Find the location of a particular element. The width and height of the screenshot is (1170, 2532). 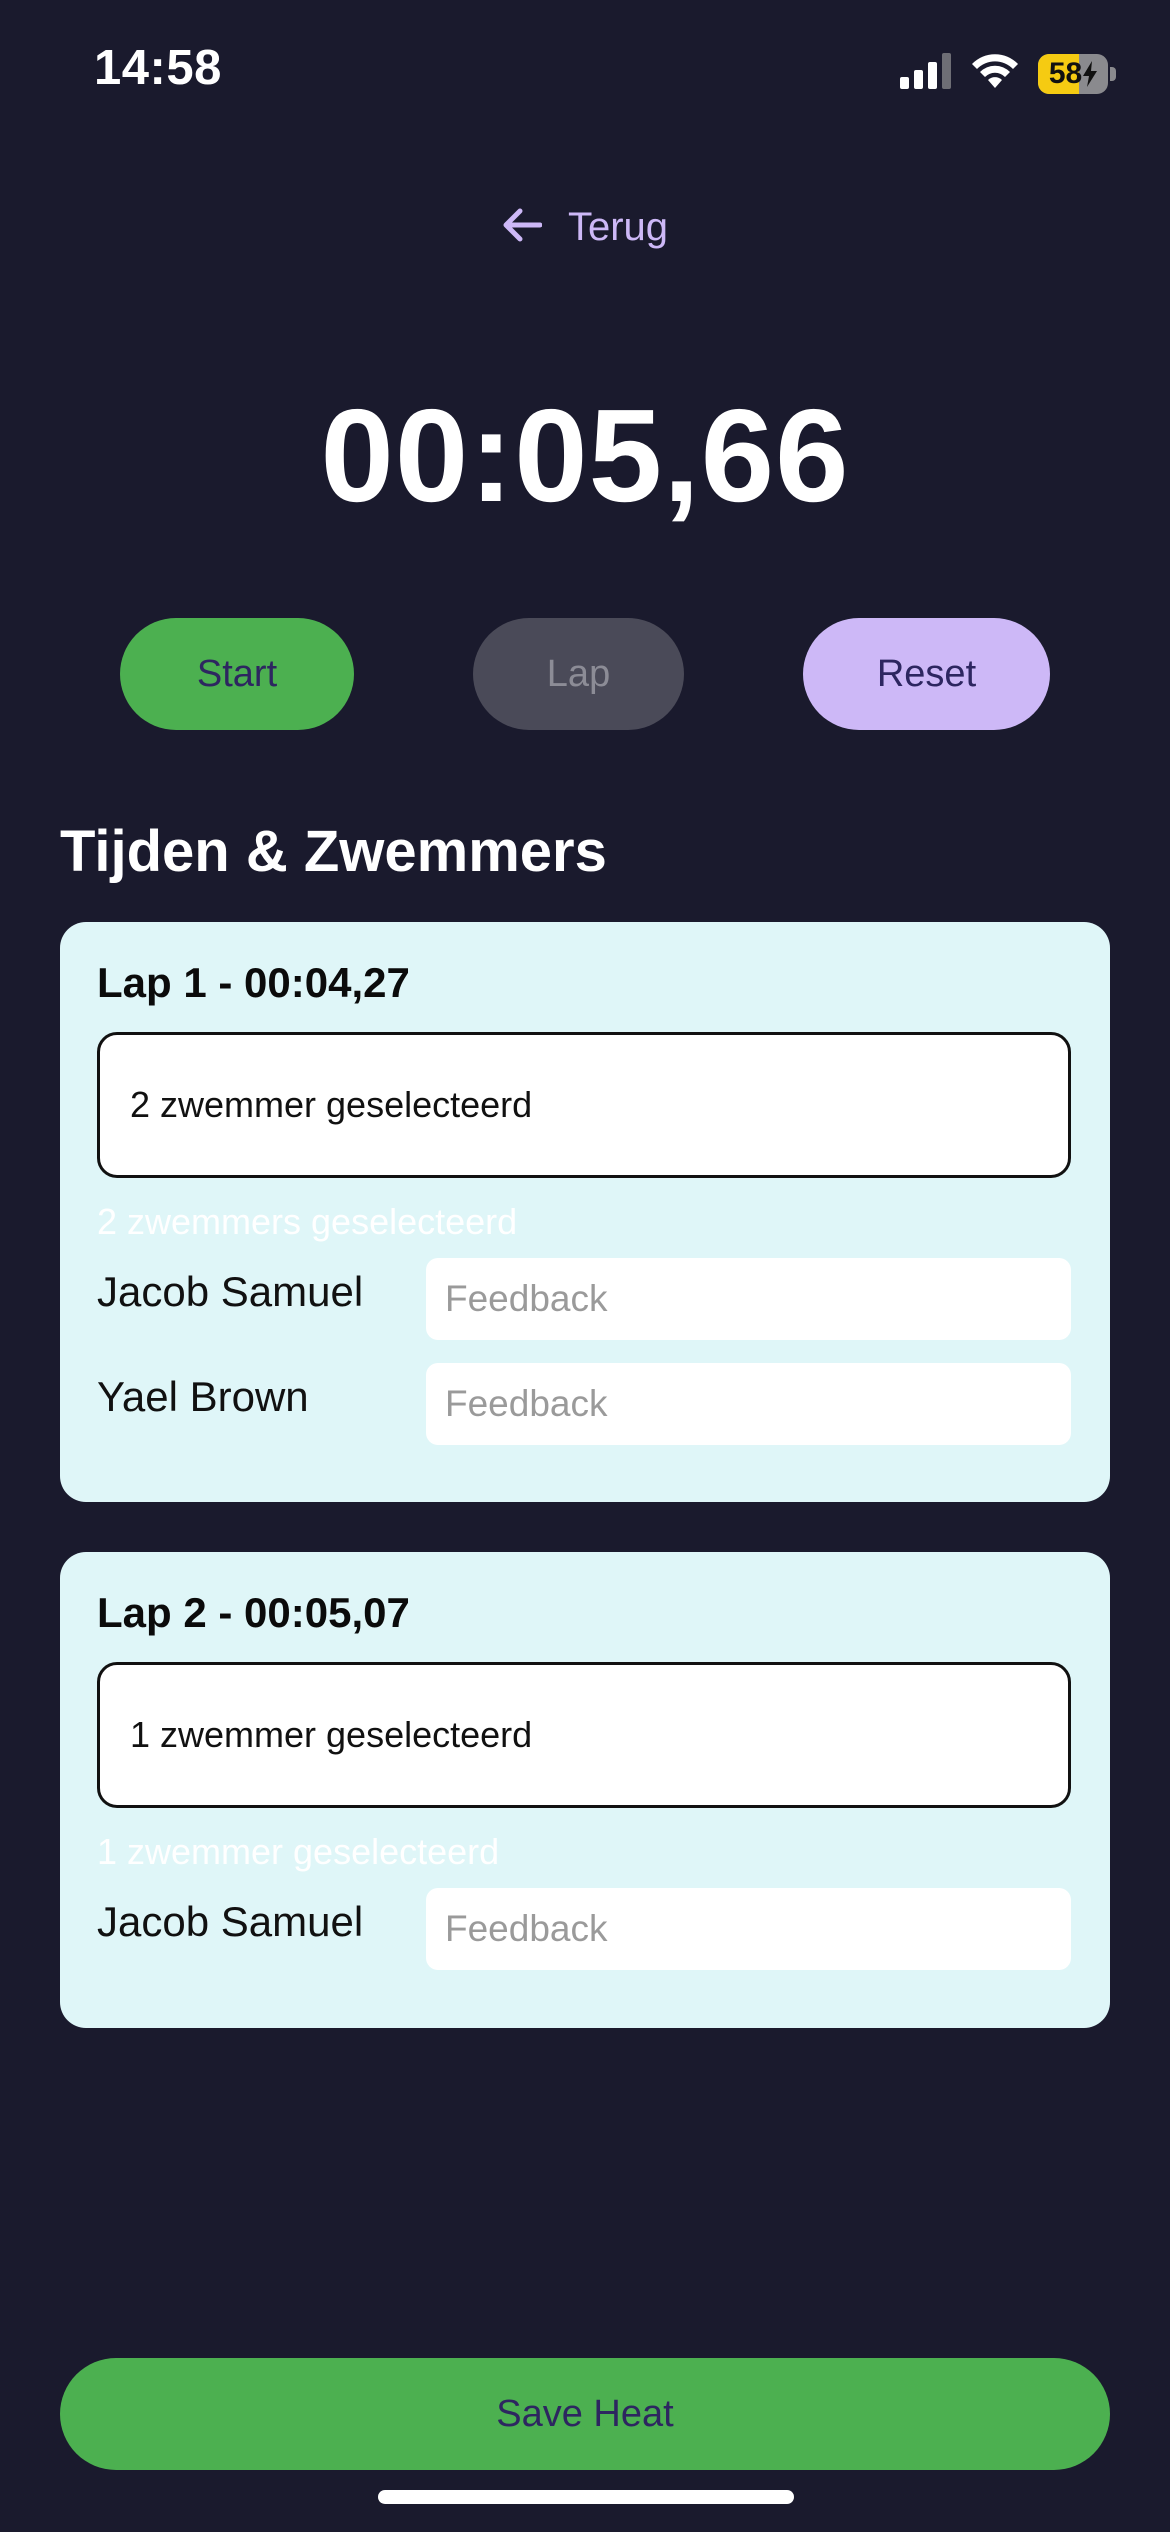

back-button: Terug is located at coordinates (585, 227).